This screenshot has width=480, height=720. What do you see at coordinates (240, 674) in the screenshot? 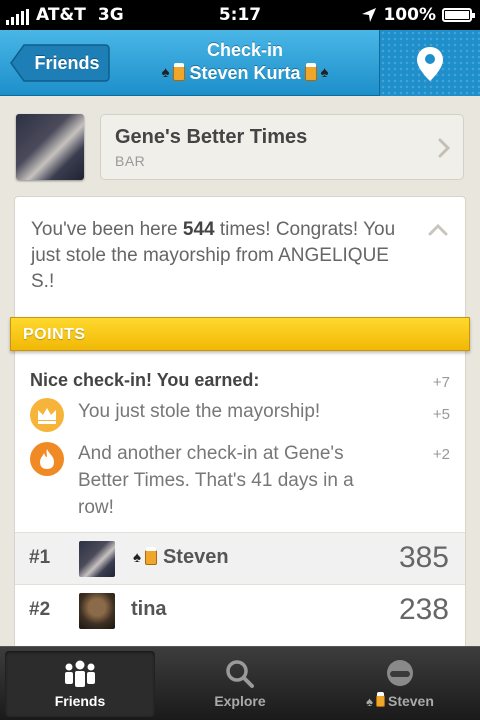
I see `search-icon` at bounding box center [240, 674].